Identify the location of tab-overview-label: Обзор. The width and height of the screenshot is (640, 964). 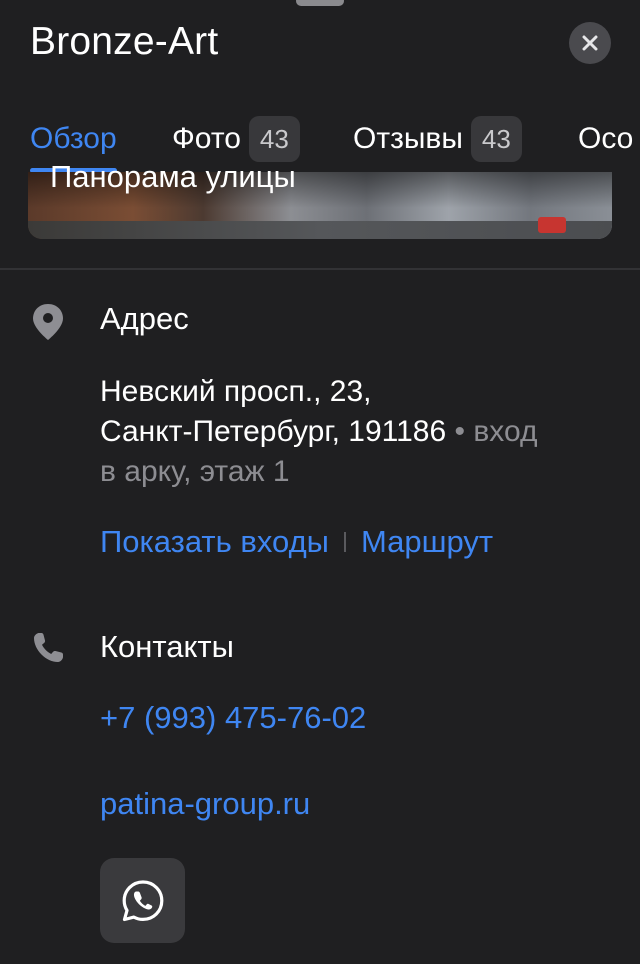
(73, 138).